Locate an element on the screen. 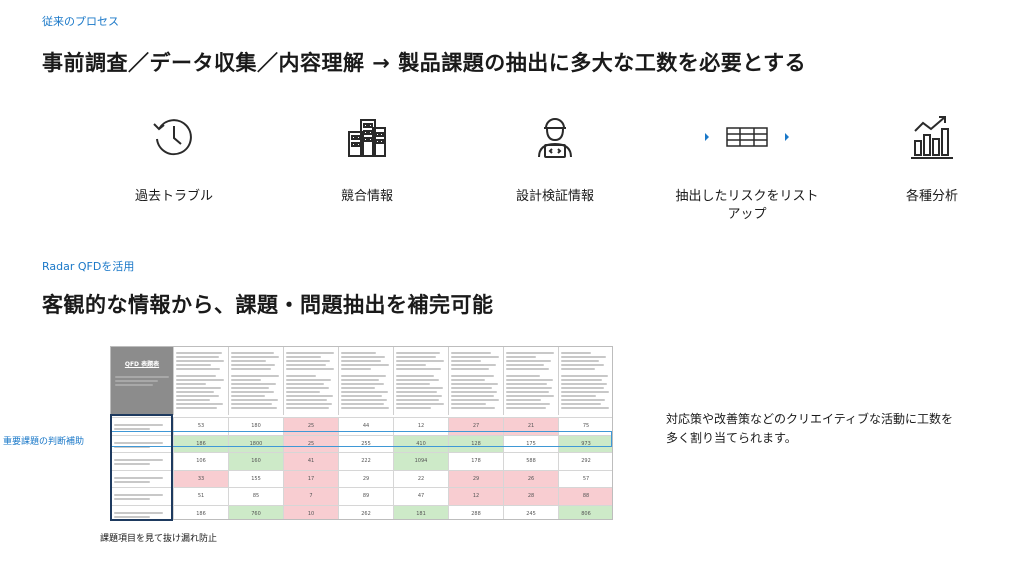  qfd-cell: 22 is located at coordinates (420, 478).